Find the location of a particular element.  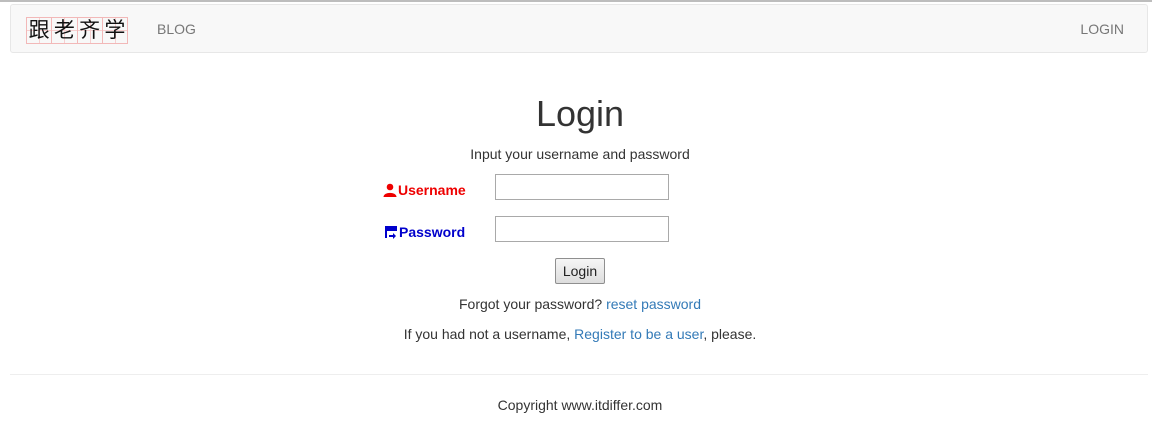

navbar: 跟 老 齐 学 BLOG LOGIN is located at coordinates (579, 28).